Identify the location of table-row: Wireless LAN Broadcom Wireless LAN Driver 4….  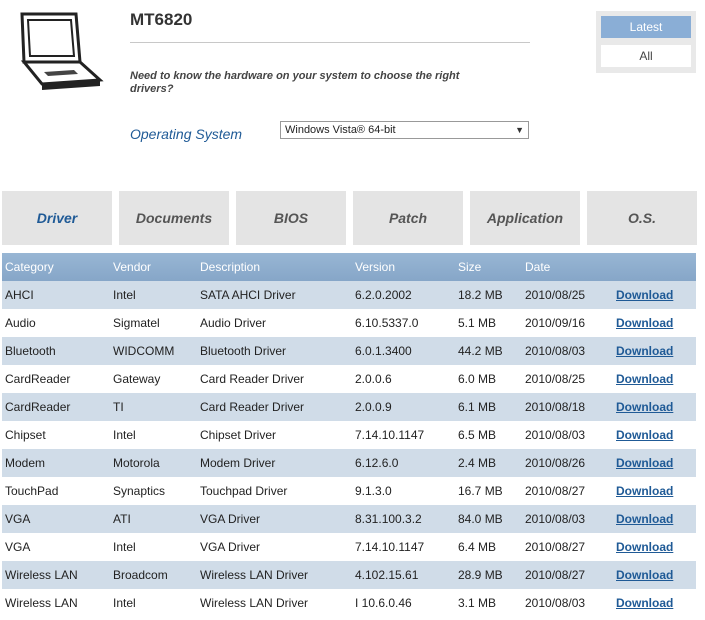
(349, 575).